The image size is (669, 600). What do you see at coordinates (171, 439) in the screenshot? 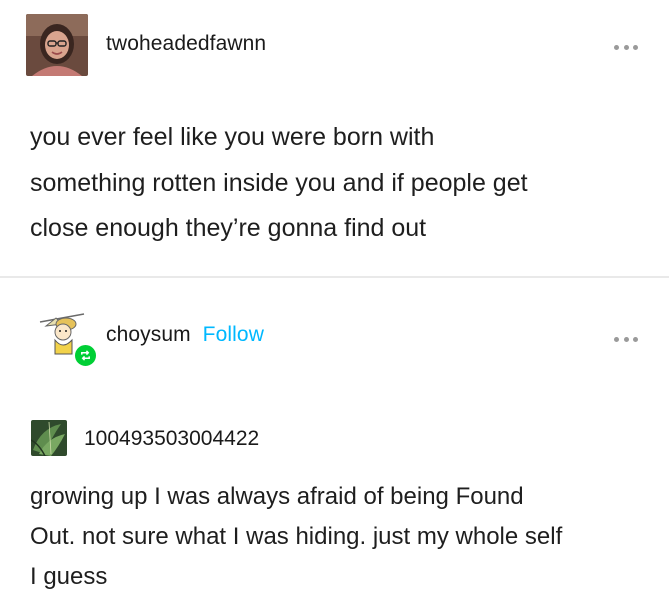
I see `comment-author-username: 100493503004422` at bounding box center [171, 439].